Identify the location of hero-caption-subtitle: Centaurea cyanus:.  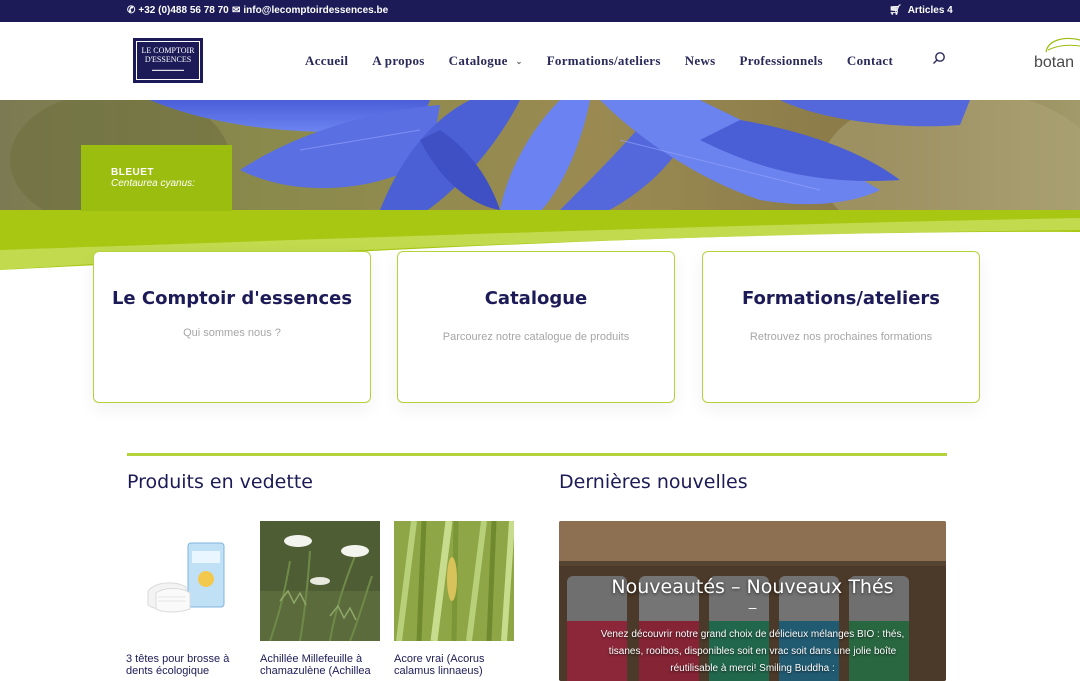
(153, 183).